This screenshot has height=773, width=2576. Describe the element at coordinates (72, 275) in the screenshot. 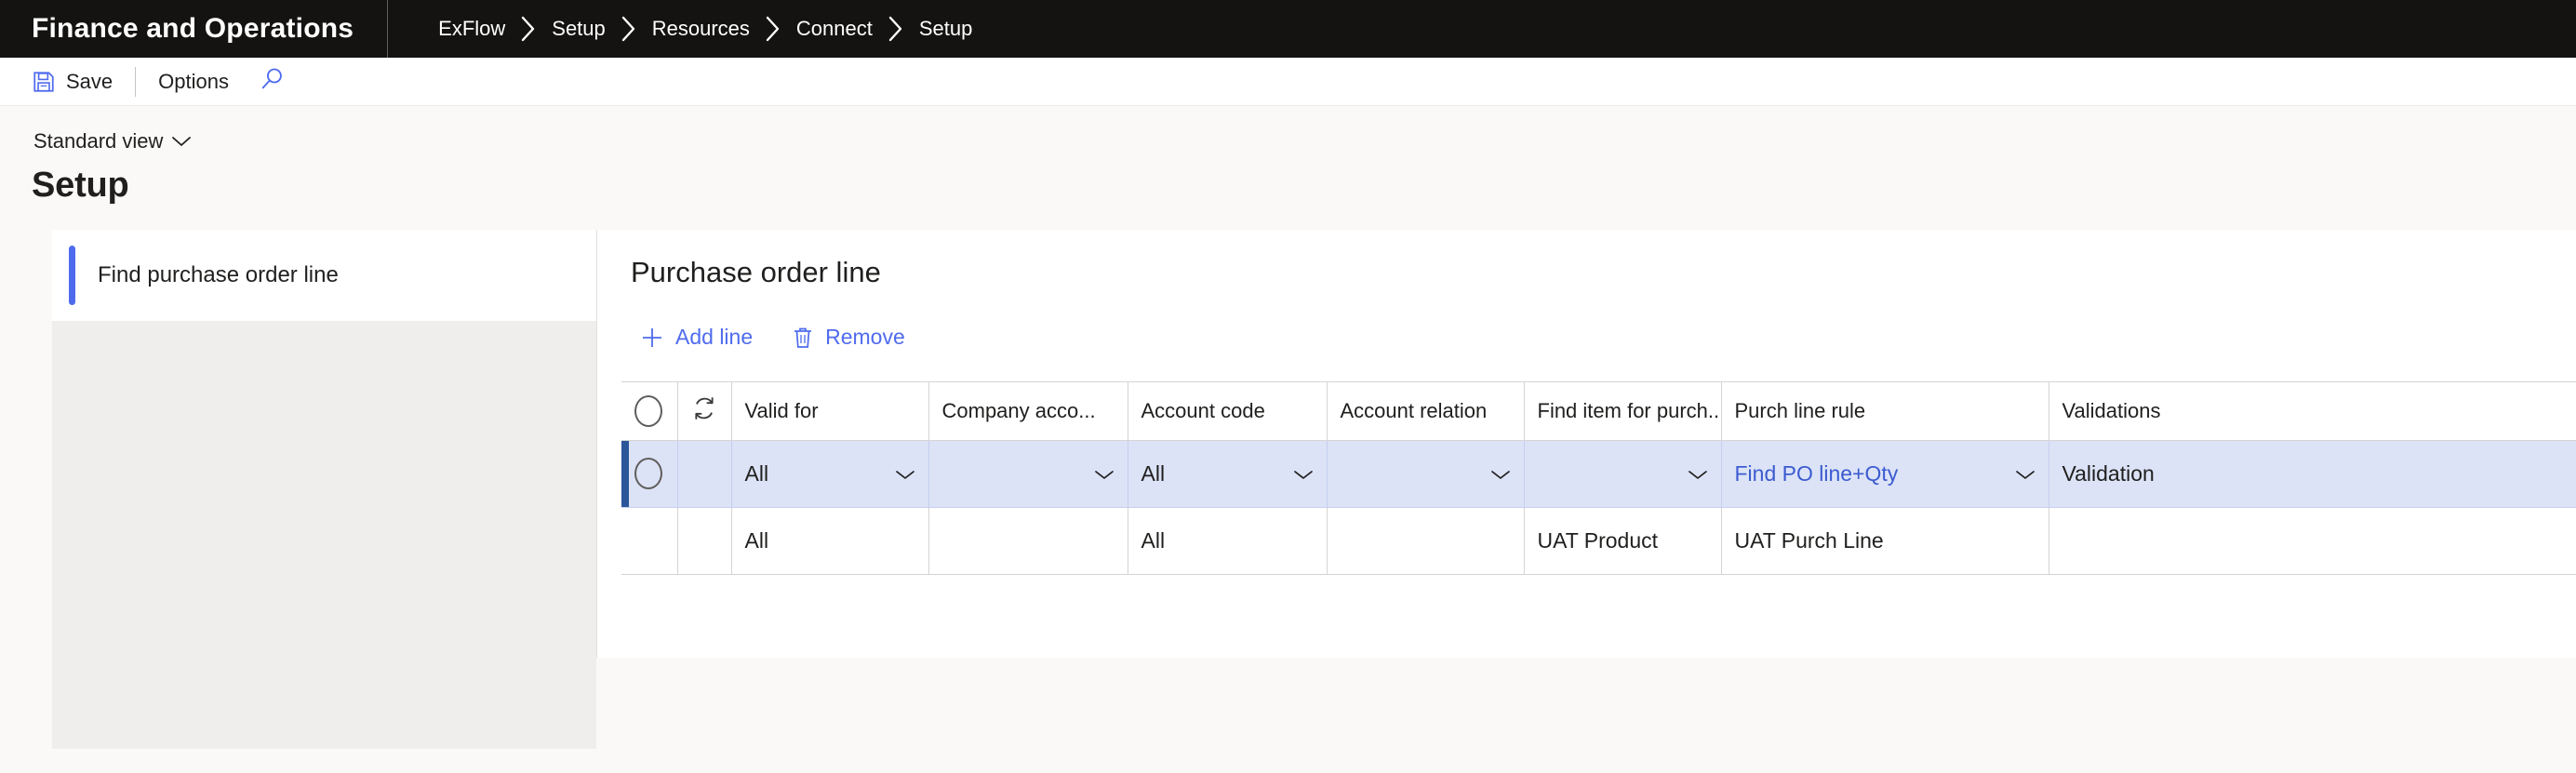

I see `selection-indicator-bar` at that location.